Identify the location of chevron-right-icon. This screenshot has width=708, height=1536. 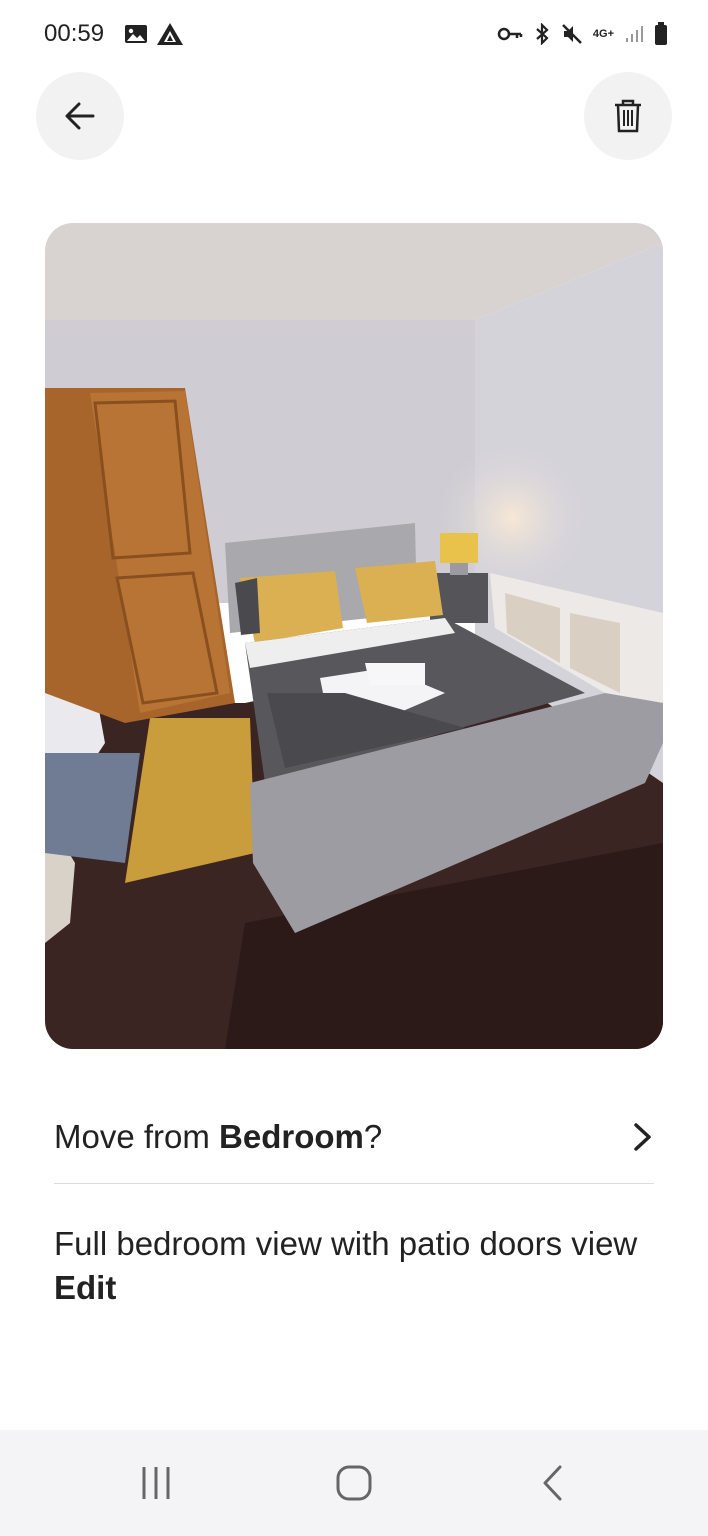
(642, 1136).